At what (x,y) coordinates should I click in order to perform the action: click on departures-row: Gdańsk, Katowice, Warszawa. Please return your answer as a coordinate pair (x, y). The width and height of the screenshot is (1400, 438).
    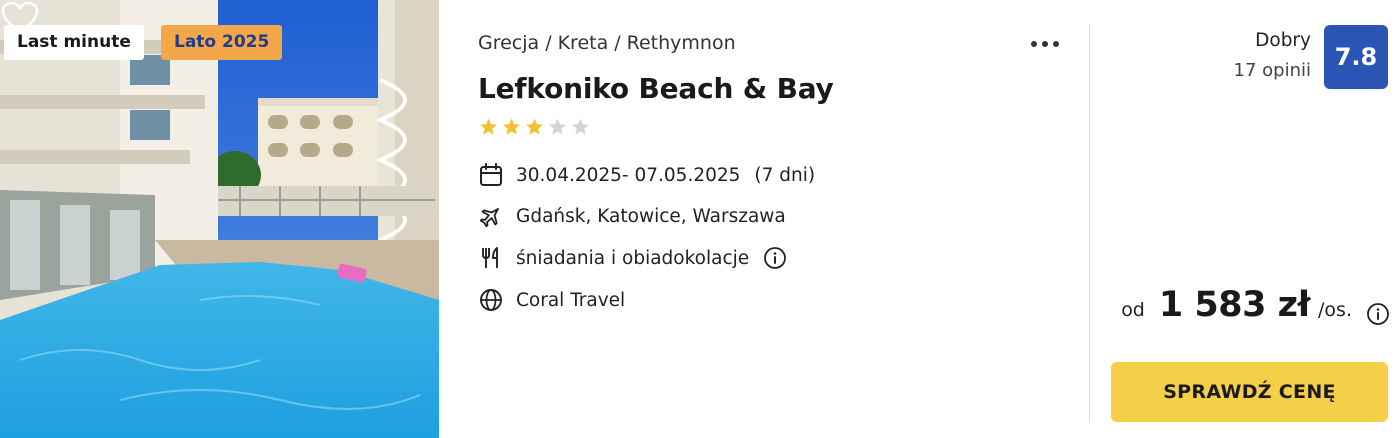
    Looking at the image, I should click on (632, 216).